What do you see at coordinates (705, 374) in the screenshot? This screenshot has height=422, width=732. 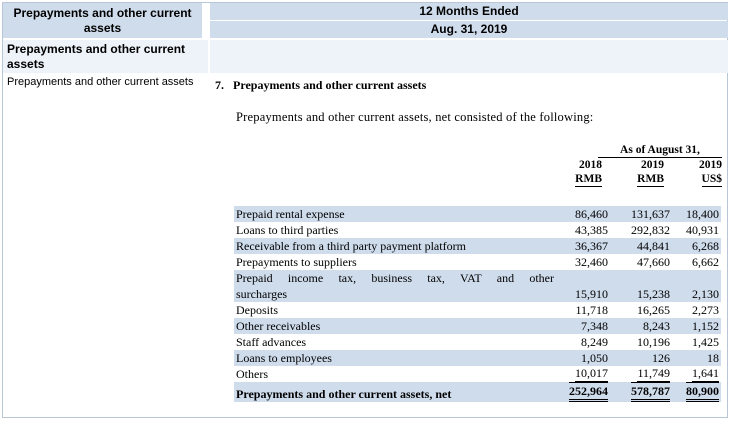 I see `value-2019-usd: 1,641` at bounding box center [705, 374].